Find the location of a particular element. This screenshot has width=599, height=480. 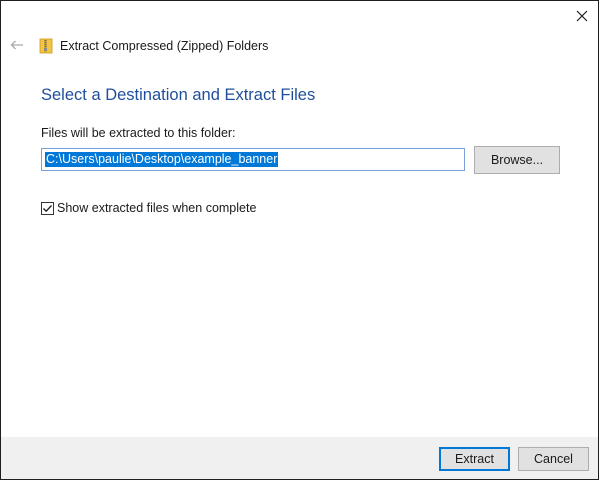

destination-path-input: C:\Users\paulie\Desktop\example_banner is located at coordinates (253, 159).